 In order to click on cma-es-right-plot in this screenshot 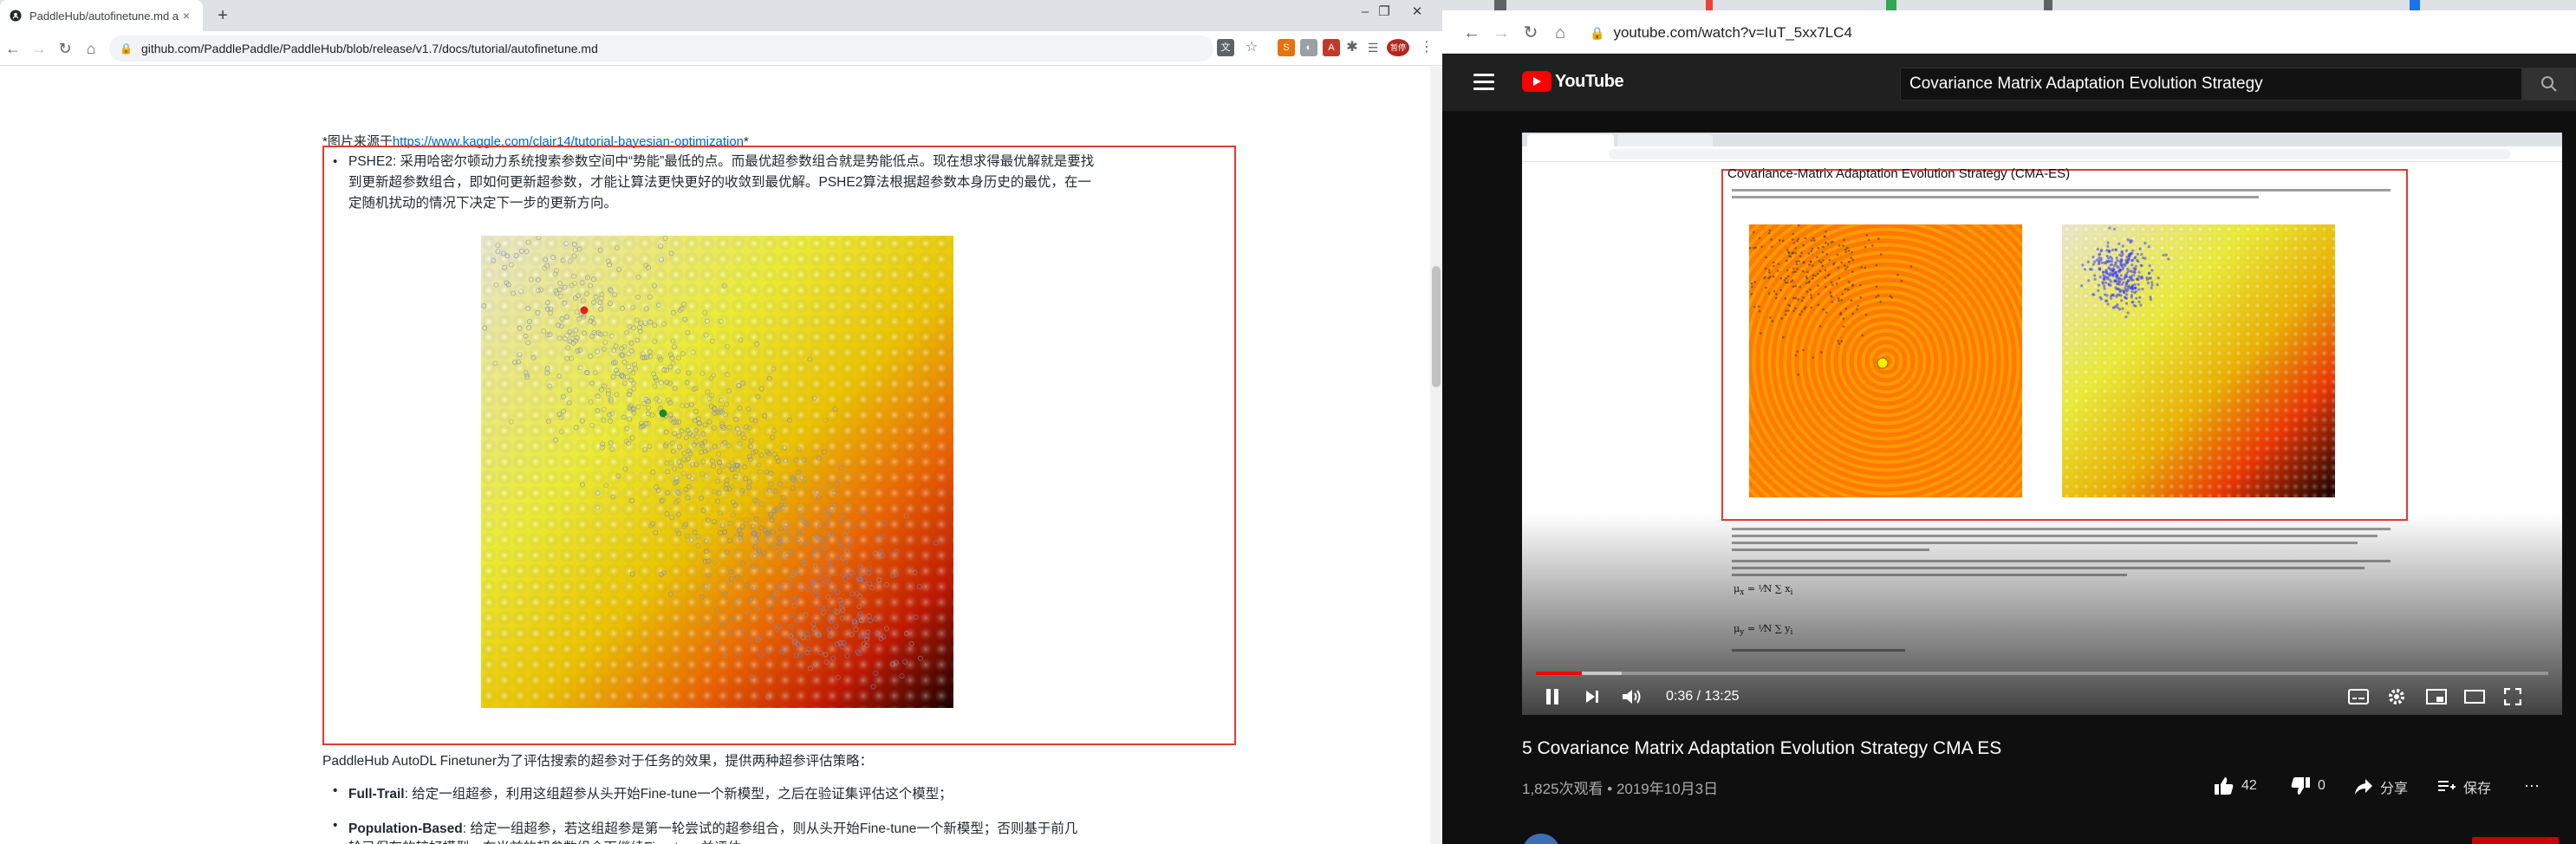, I will do `click(2198, 360)`.